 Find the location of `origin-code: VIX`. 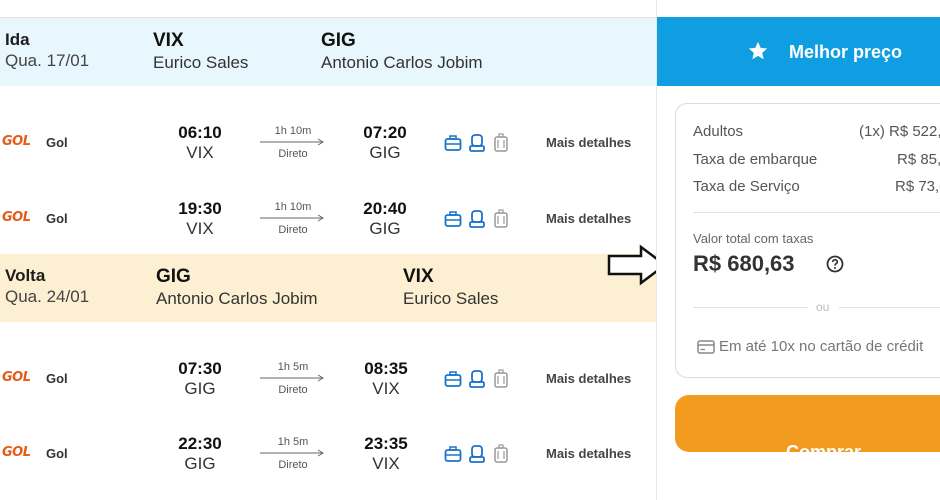

origin-code: VIX is located at coordinates (168, 40).